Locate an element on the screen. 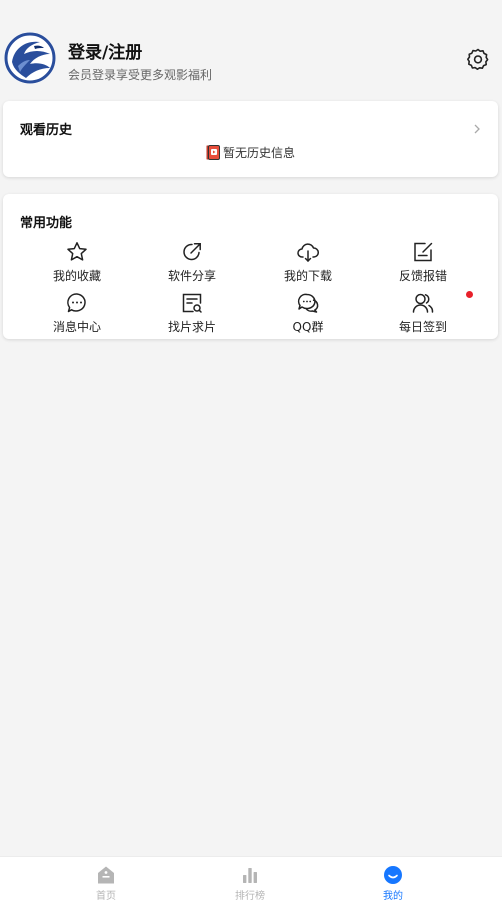 This screenshot has height=904, width=502. func-label: 反馈报错 is located at coordinates (422, 276).